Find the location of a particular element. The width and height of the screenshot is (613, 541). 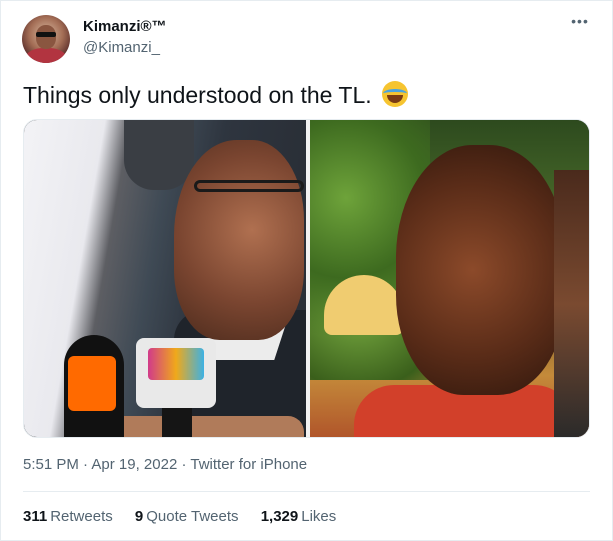

avatar-shirt is located at coordinates (46, 55).